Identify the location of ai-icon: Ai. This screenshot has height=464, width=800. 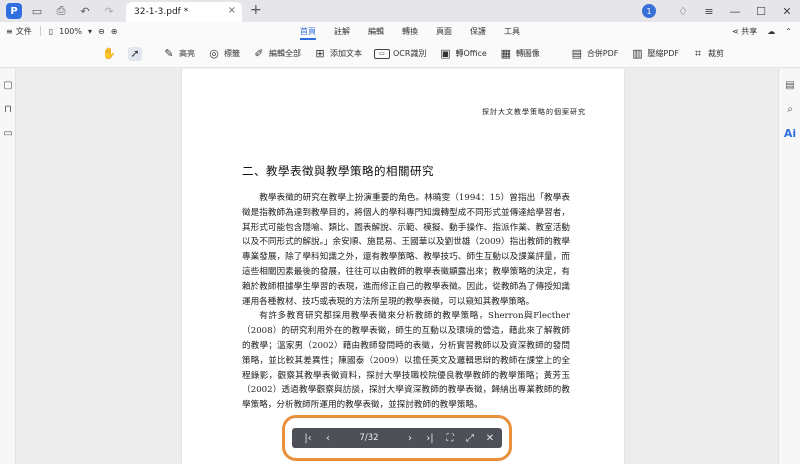
(789, 133).